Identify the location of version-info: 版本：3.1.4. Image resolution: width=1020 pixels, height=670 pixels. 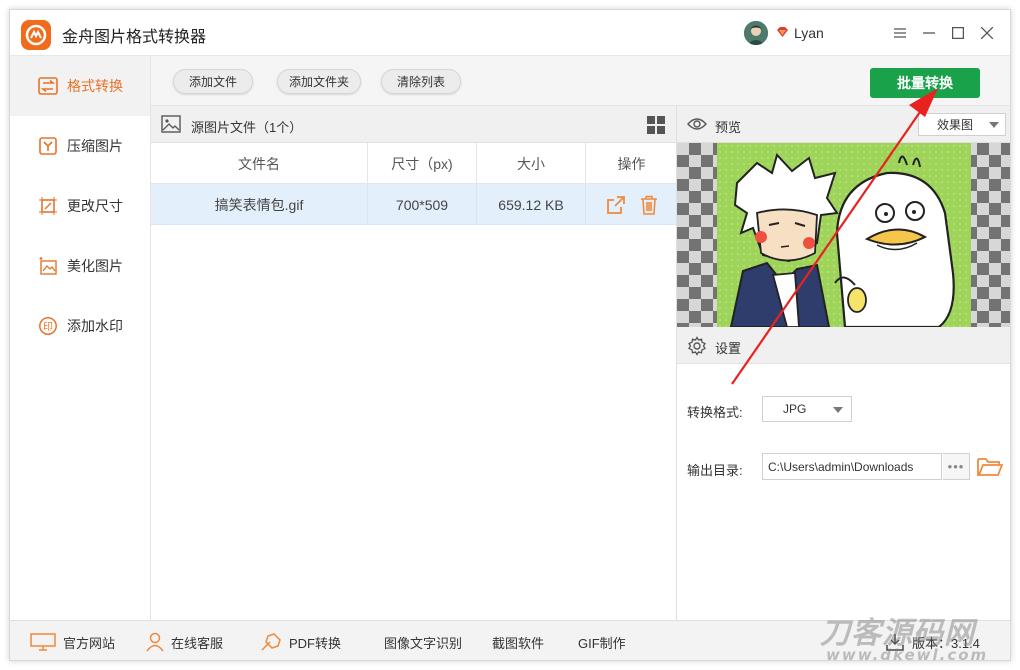
(933, 640).